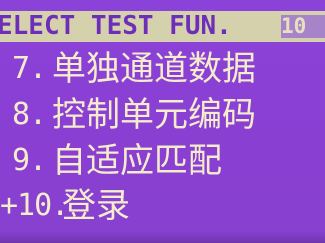 The image size is (325, 243). Describe the element at coordinates (29, 114) in the screenshot. I see `menu-item-number: 8.` at that location.